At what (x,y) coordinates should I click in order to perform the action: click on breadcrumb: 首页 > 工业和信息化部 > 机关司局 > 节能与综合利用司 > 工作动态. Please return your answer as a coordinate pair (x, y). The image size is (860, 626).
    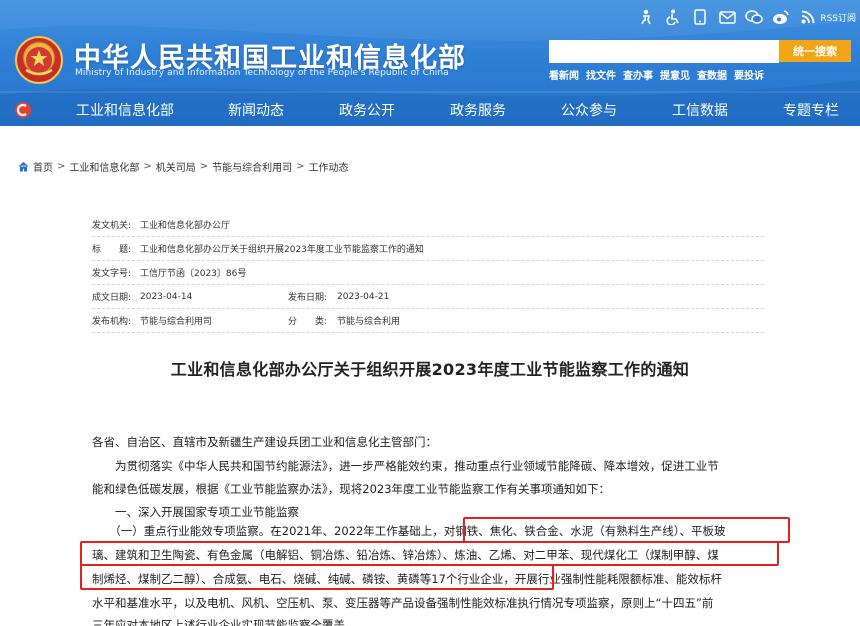
    Looking at the image, I should click on (183, 166).